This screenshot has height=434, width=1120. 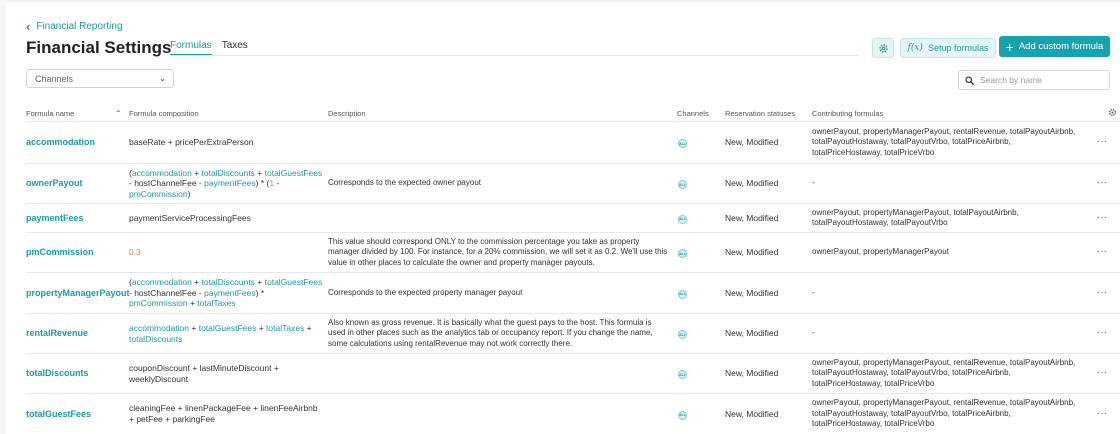 What do you see at coordinates (264, 183) in the screenshot?
I see `formula-text: * (` at bounding box center [264, 183].